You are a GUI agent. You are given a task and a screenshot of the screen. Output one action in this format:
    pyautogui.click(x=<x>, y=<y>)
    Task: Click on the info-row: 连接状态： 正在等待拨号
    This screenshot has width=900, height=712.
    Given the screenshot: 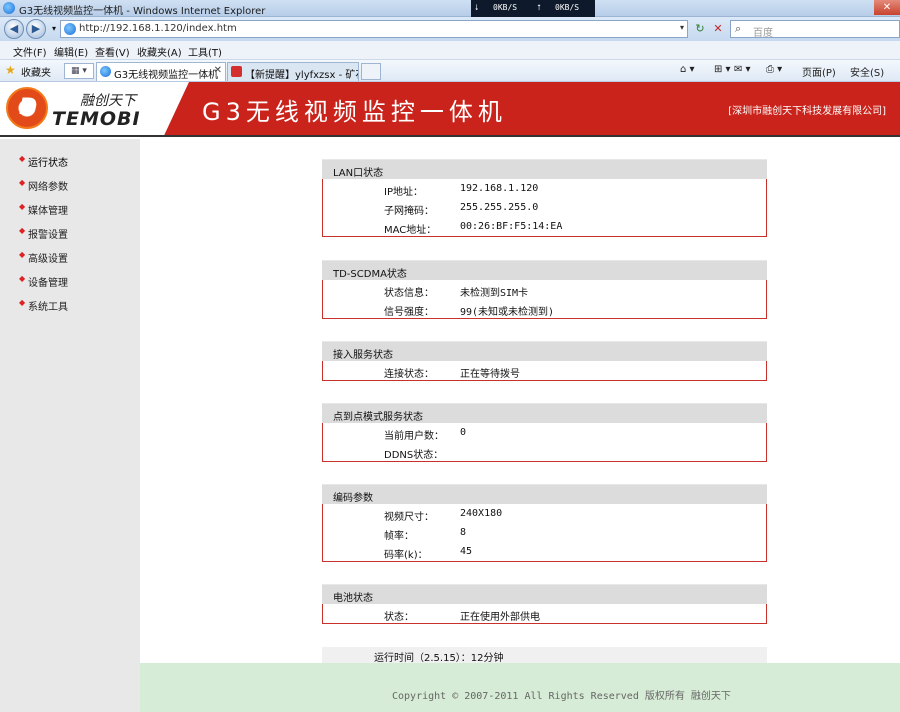 What is the action you would take?
    pyautogui.click(x=544, y=370)
    